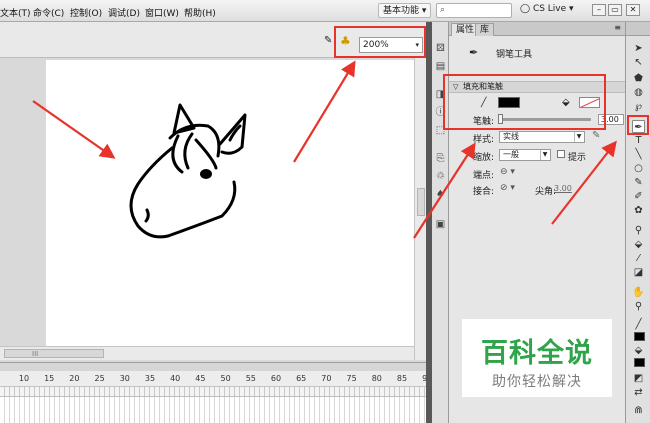 This screenshot has height=423, width=650. Describe the element at coordinates (638, 392) in the screenshot. I see `swap-colors-icon: ⇄` at that location.